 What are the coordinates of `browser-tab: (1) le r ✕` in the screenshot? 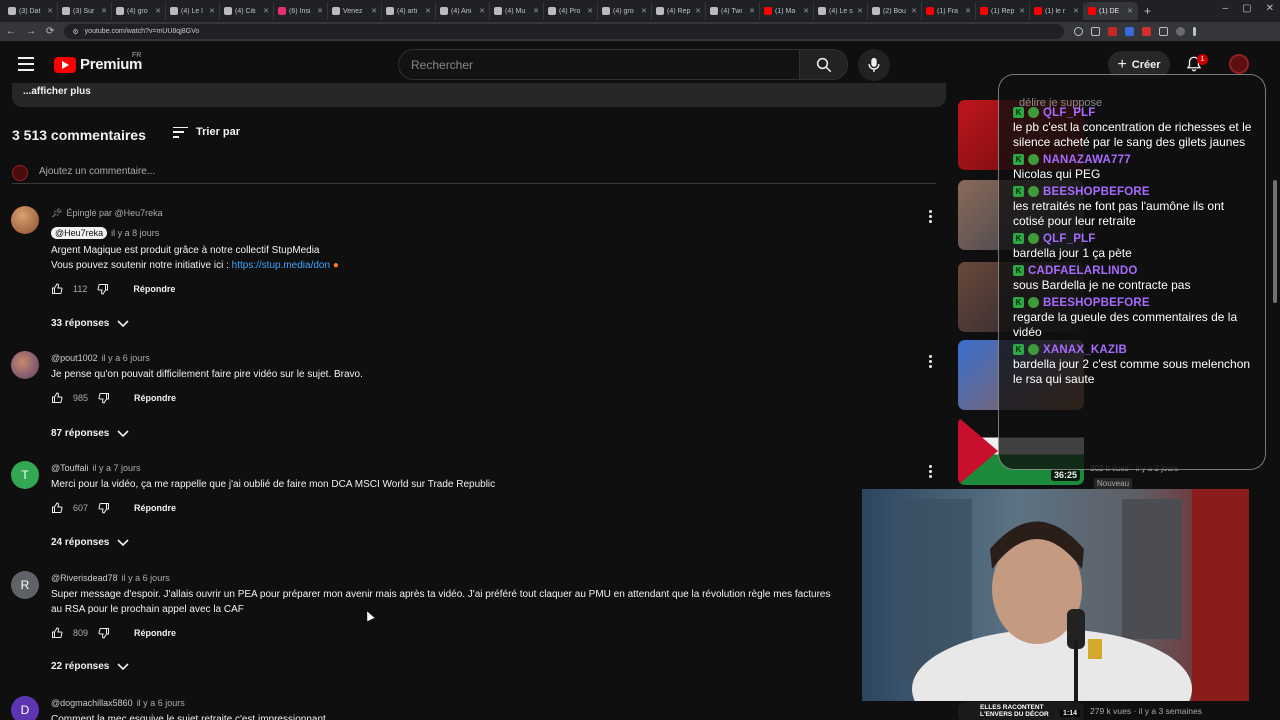 It's located at (1057, 11).